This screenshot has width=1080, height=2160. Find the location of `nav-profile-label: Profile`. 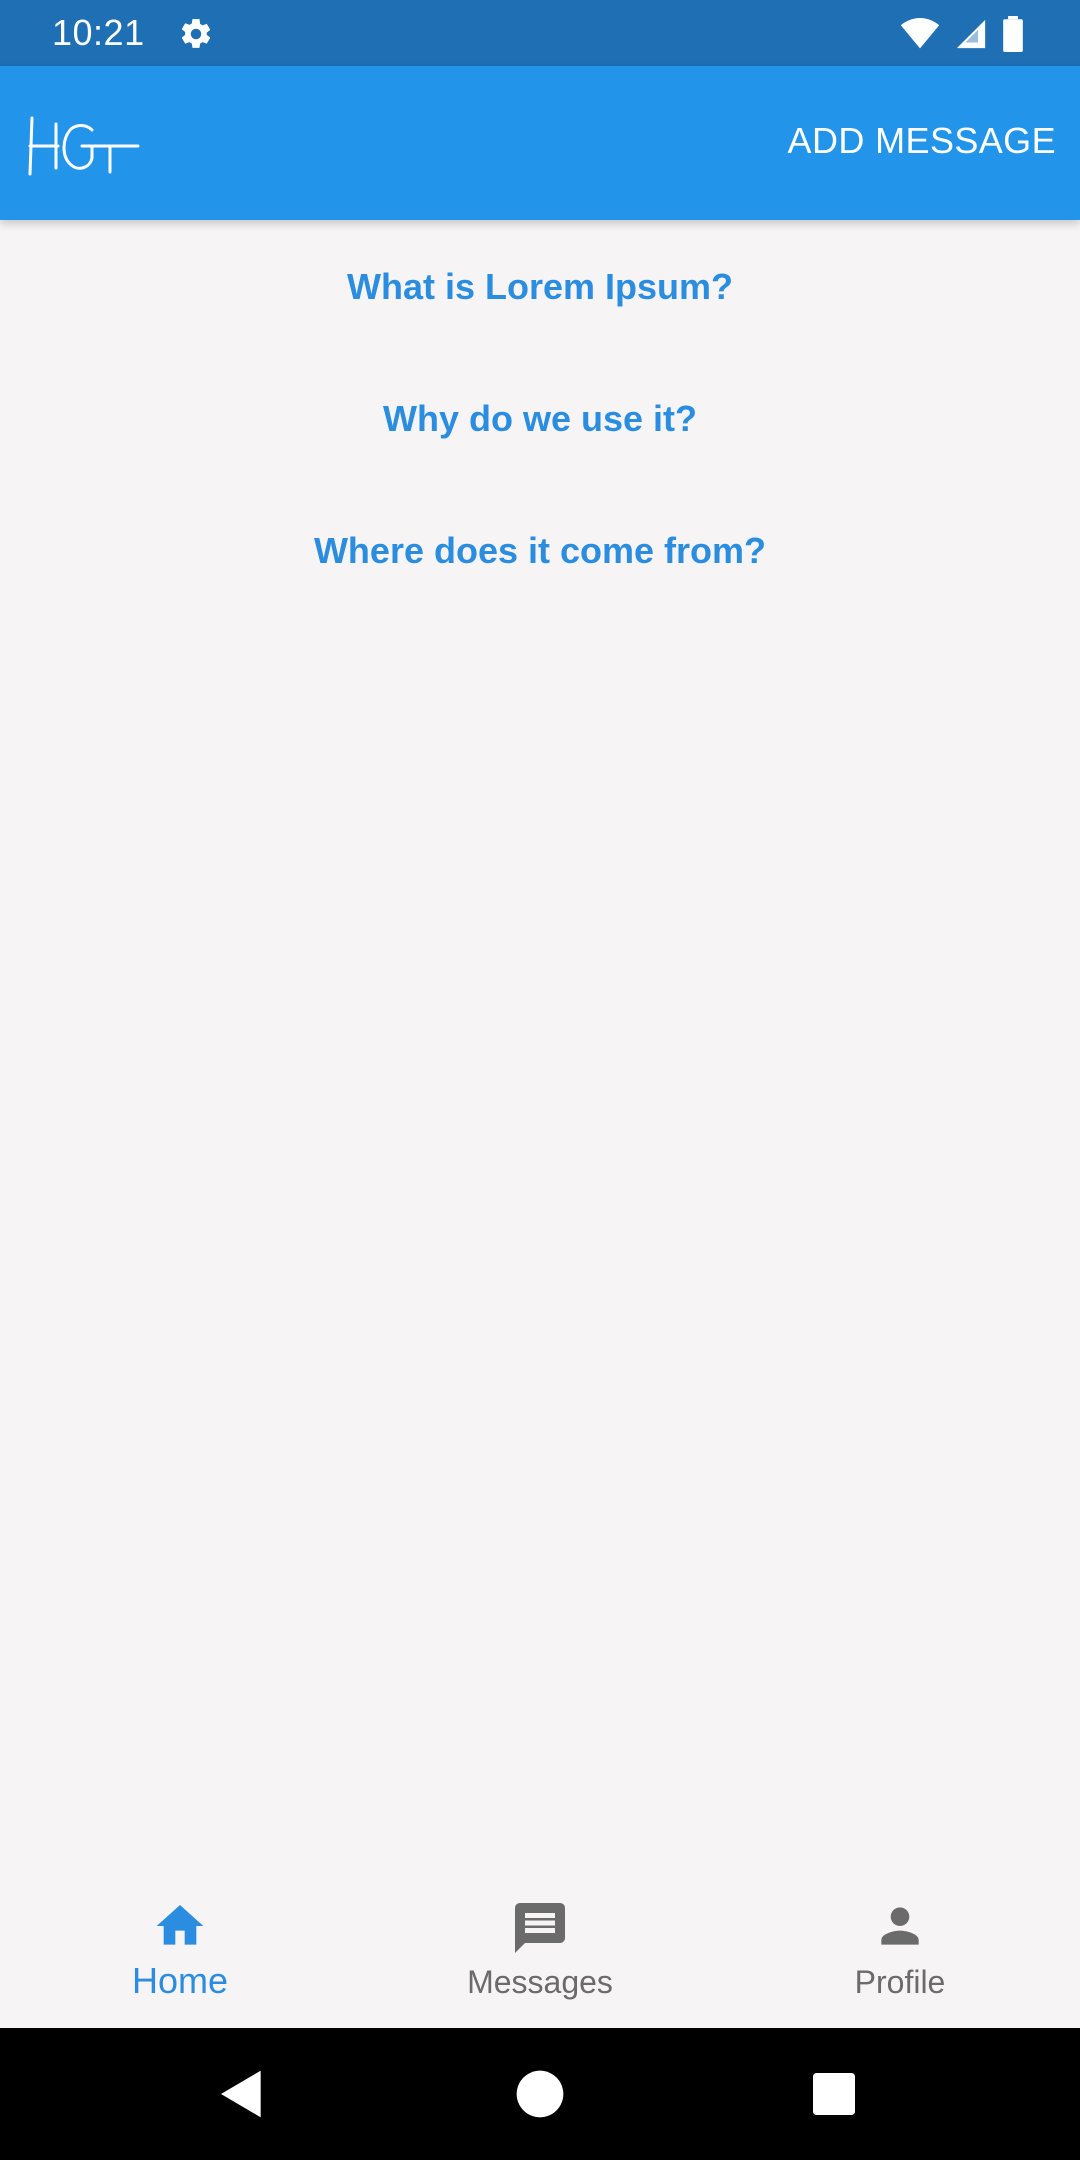

nav-profile-label: Profile is located at coordinates (900, 1982).